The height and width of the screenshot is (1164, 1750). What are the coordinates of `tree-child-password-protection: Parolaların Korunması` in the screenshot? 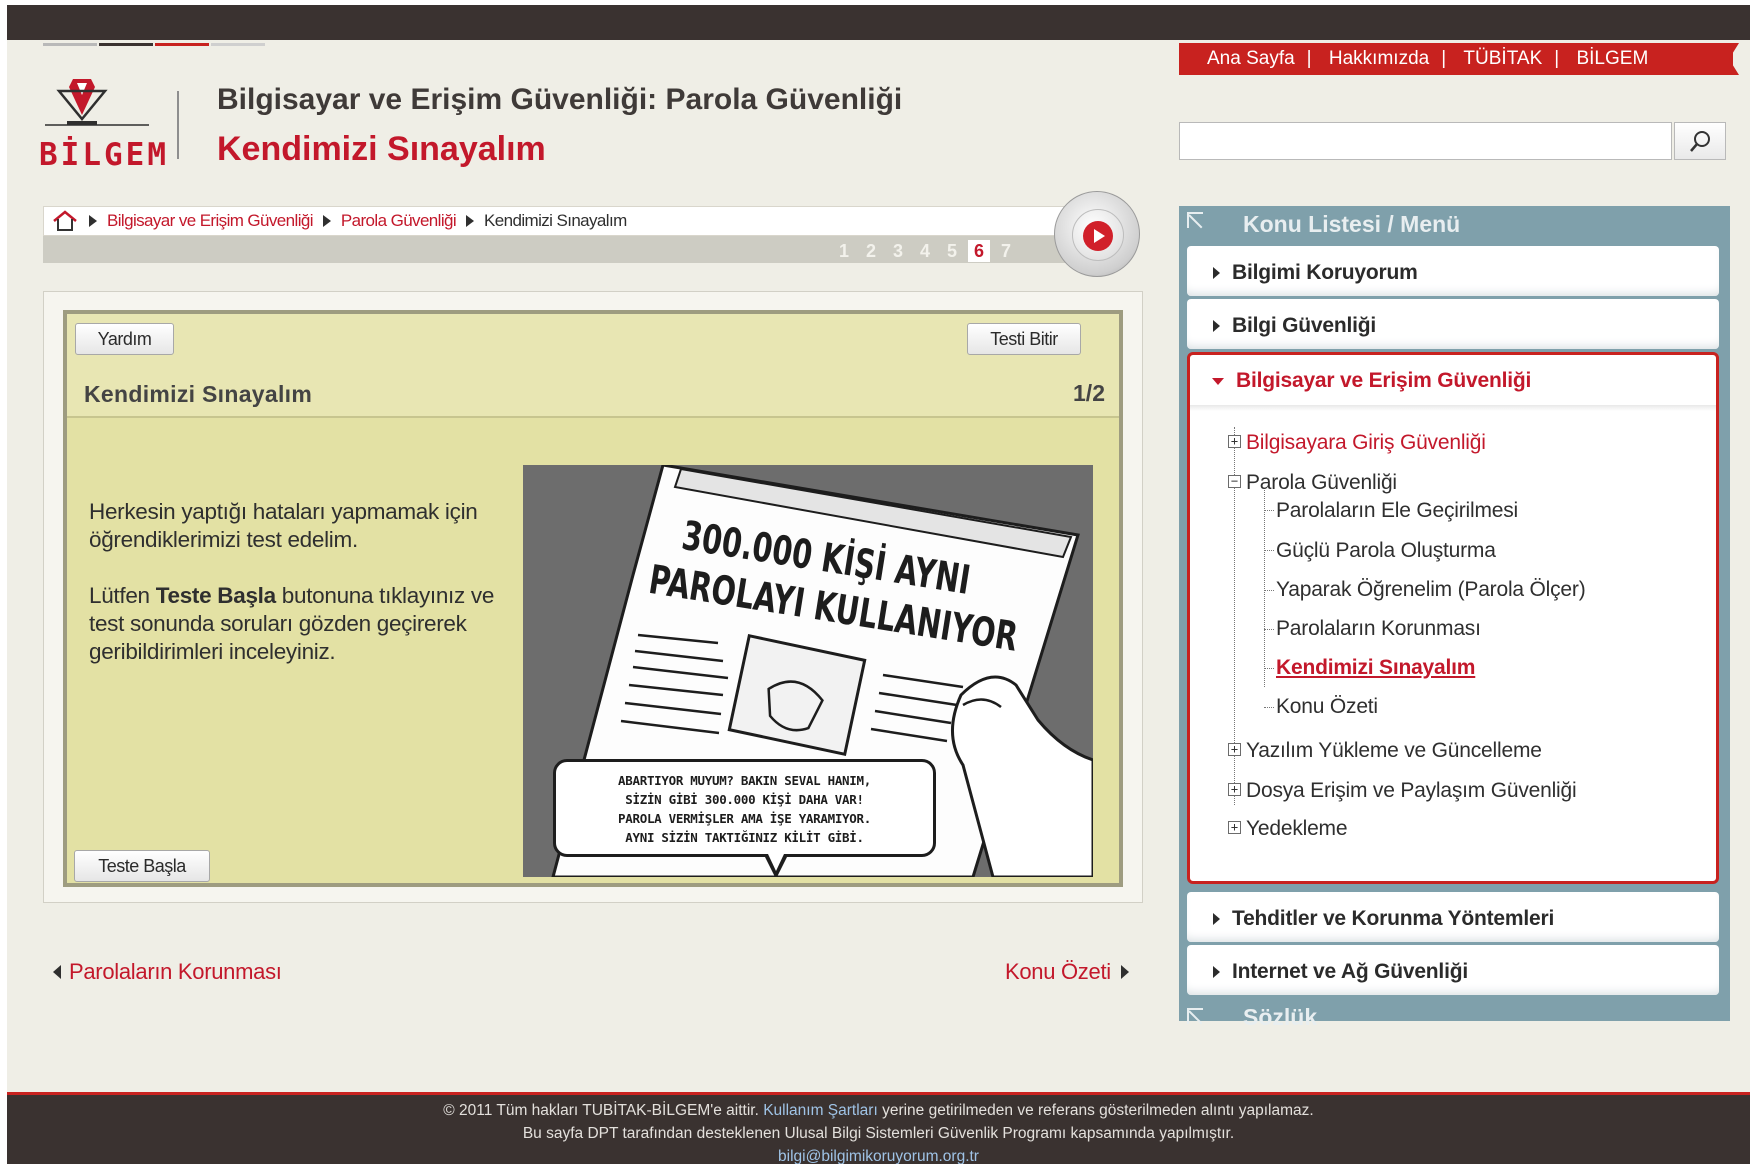 It's located at (1378, 629).